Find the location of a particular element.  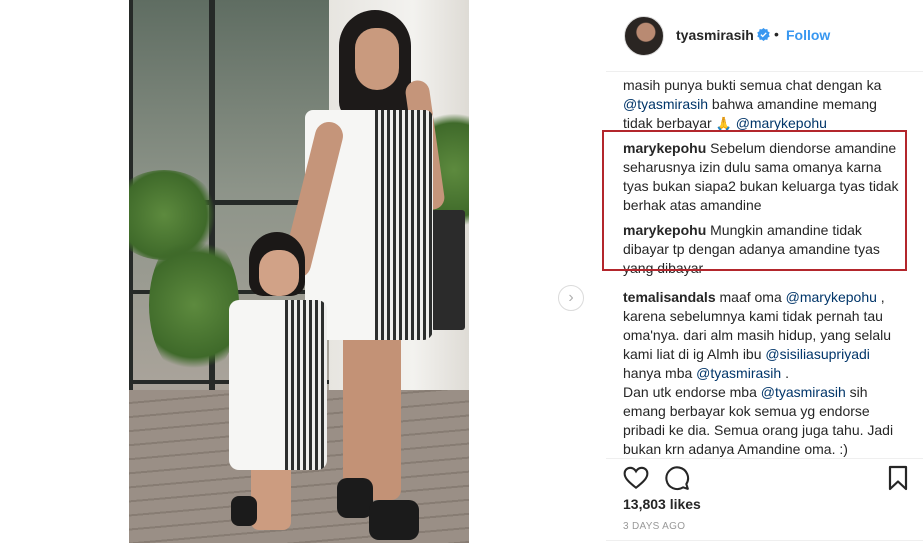

plant is located at coordinates (194, 305).